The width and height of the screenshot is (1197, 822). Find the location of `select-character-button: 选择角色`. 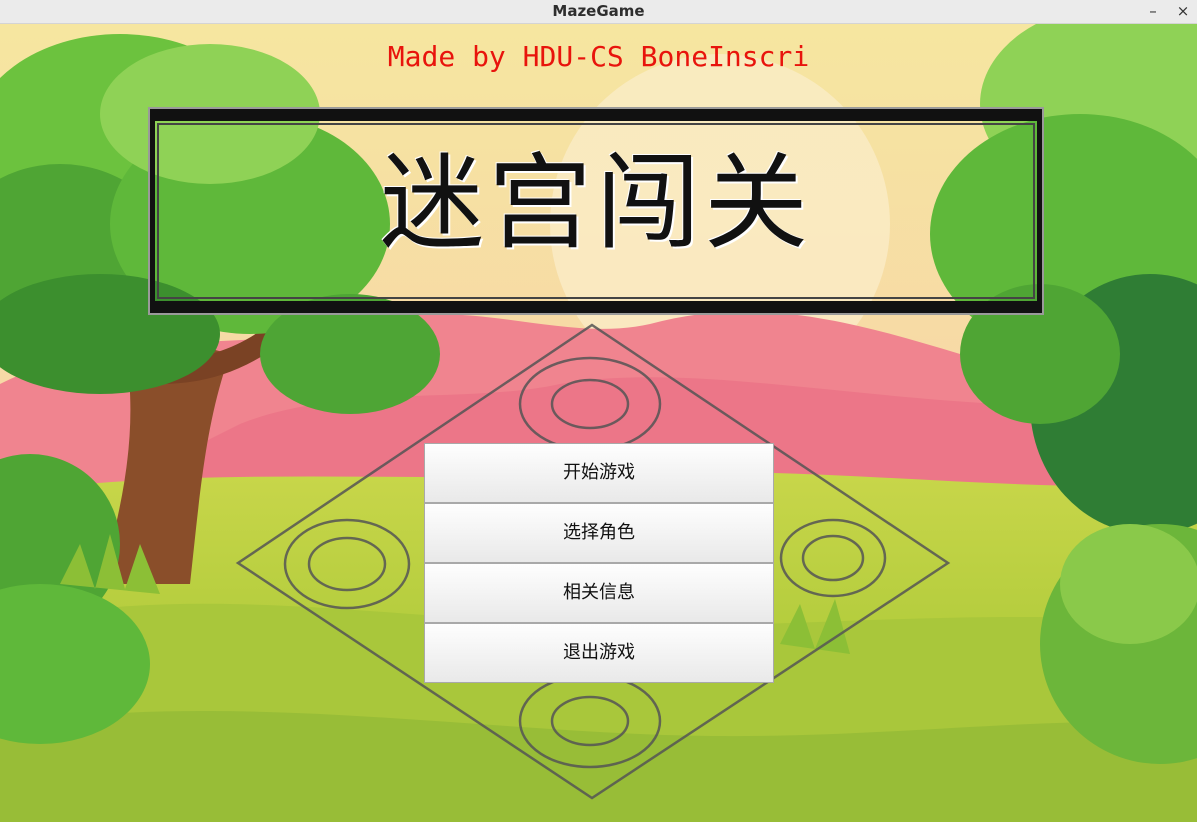

select-character-button: 选择角色 is located at coordinates (599, 533).